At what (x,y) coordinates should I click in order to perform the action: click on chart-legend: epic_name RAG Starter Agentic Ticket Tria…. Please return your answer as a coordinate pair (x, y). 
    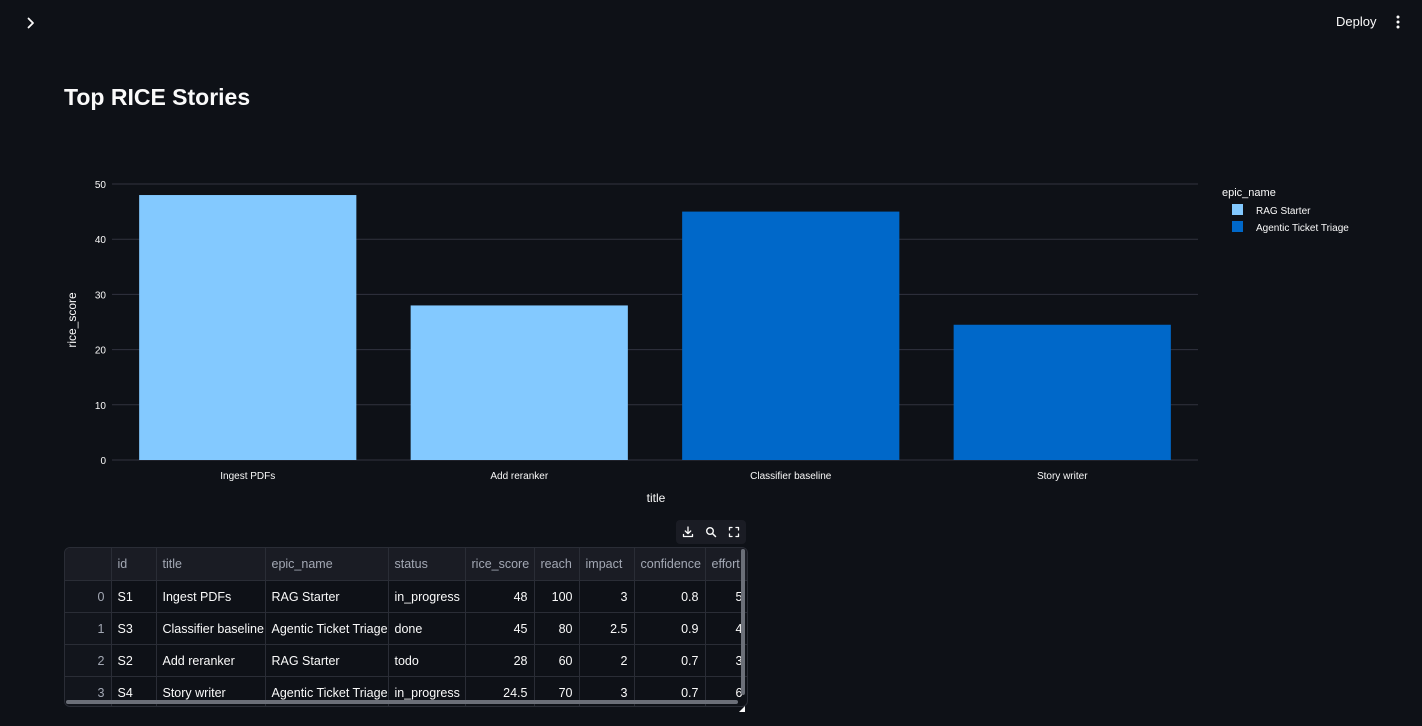
    Looking at the image, I should click on (1285, 210).